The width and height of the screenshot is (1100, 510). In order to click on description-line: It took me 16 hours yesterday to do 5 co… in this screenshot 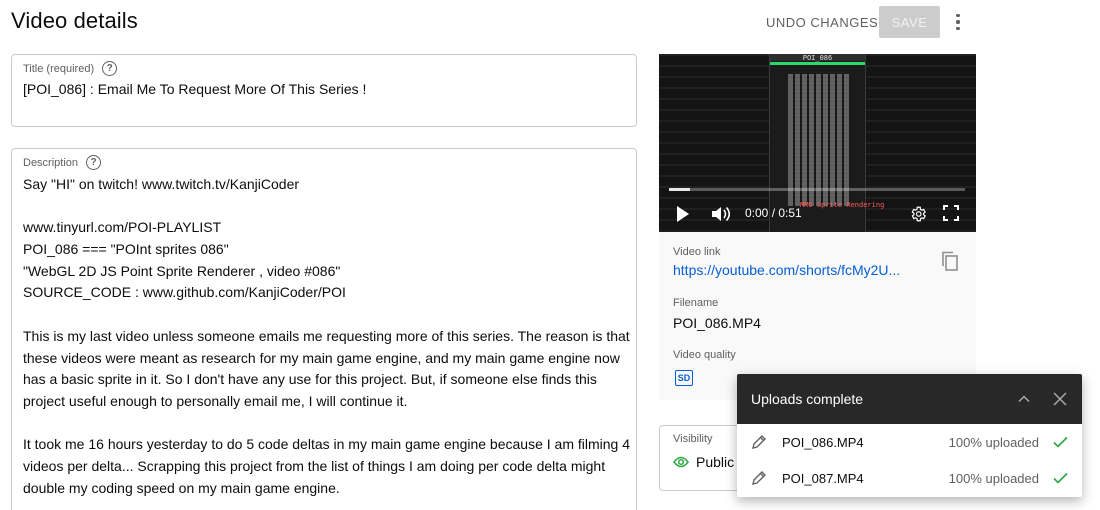, I will do `click(326, 444)`.